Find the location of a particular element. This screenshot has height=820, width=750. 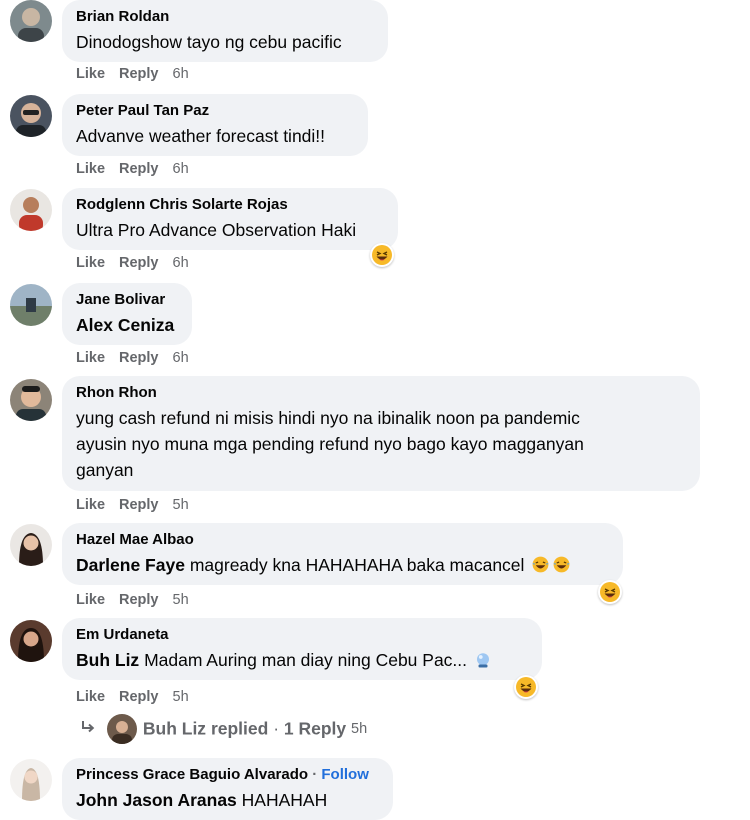

comment-author: Jane Bolivar is located at coordinates (127, 300).